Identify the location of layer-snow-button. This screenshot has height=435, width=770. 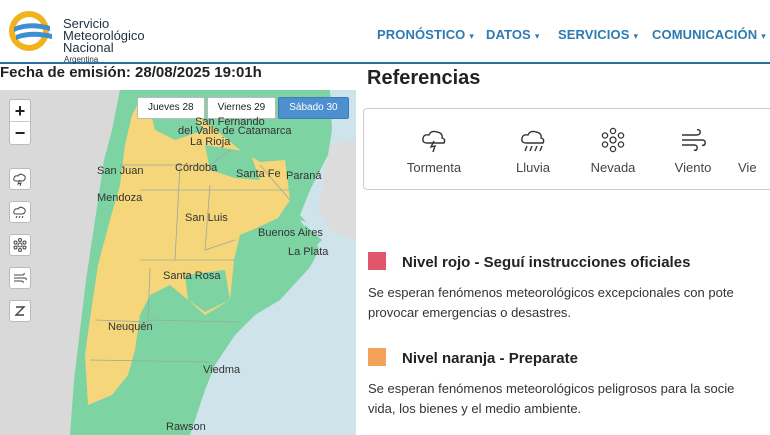
(20, 245).